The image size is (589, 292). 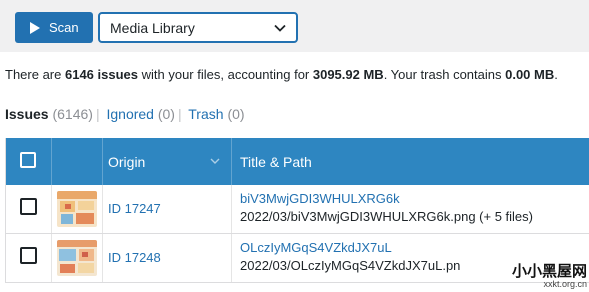 What do you see at coordinates (64, 27) in the screenshot?
I see `scan-button-label: Scan` at bounding box center [64, 27].